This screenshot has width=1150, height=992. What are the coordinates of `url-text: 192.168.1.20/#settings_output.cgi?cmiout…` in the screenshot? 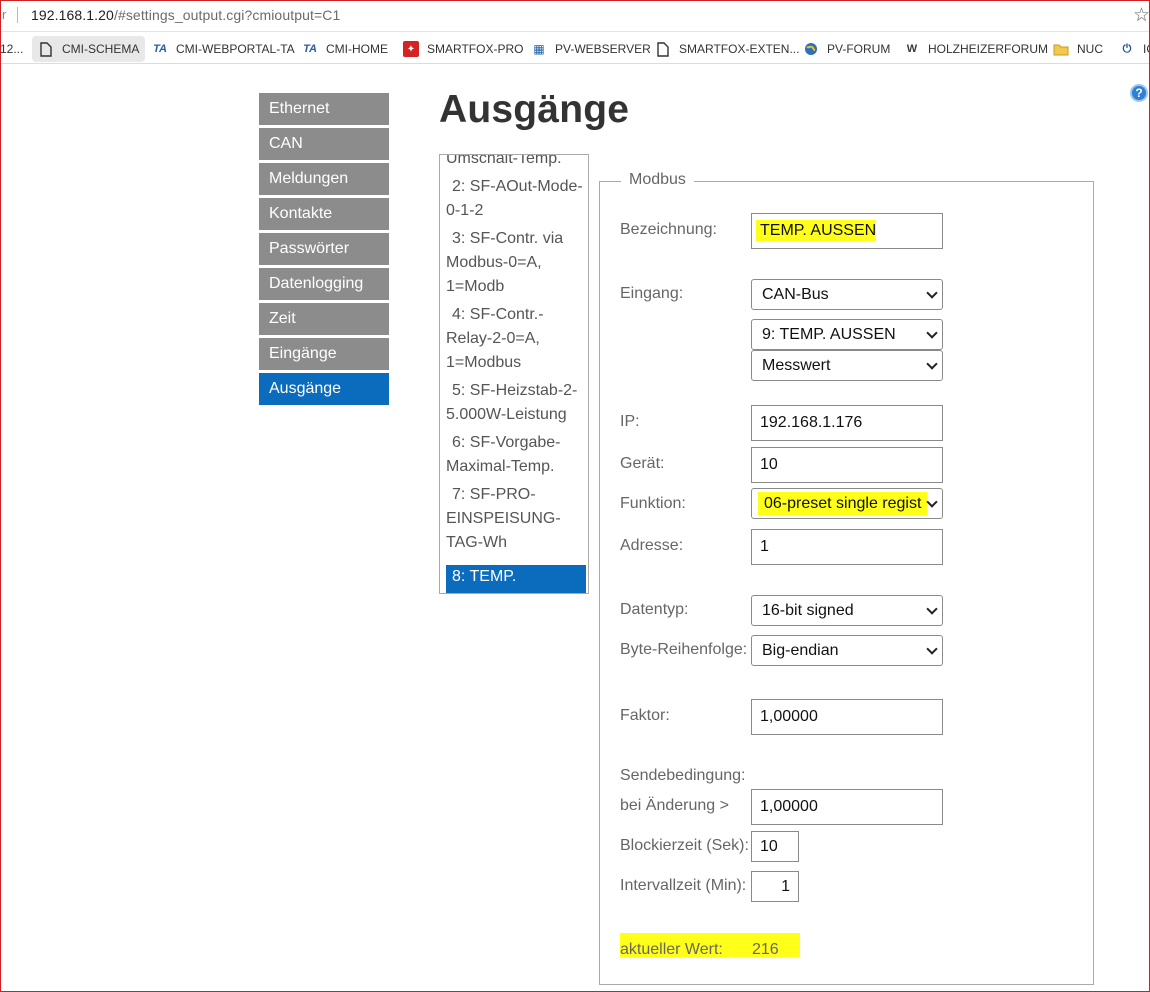 It's located at (185, 15).